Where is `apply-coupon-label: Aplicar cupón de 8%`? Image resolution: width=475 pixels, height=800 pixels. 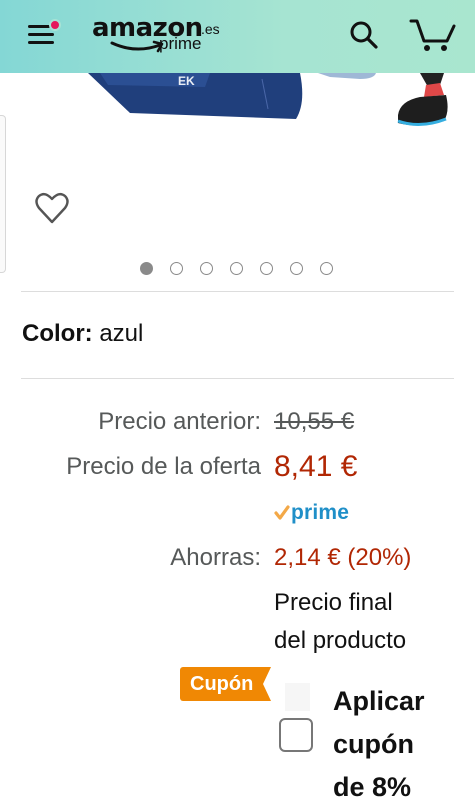
apply-coupon-label: Aplicar cupón de 8% is located at coordinates (403, 740).